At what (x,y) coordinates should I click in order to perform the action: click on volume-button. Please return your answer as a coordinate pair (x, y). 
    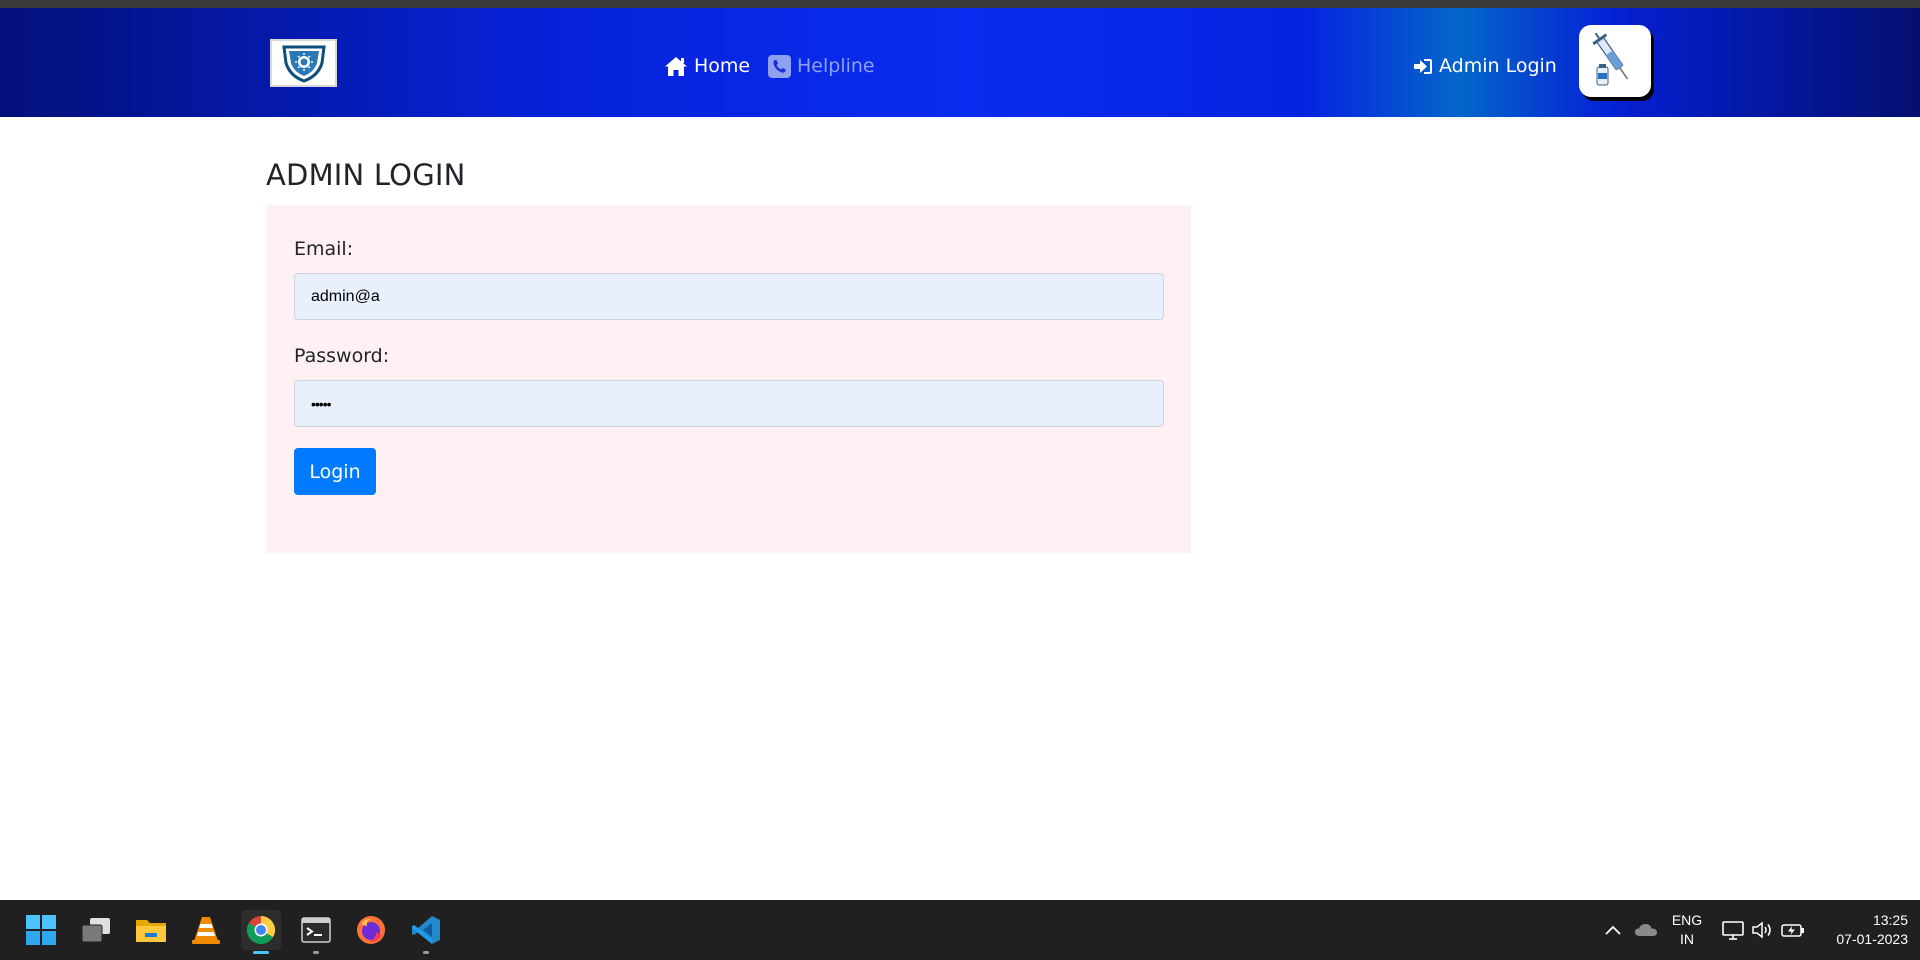
    Looking at the image, I should click on (1763, 930).